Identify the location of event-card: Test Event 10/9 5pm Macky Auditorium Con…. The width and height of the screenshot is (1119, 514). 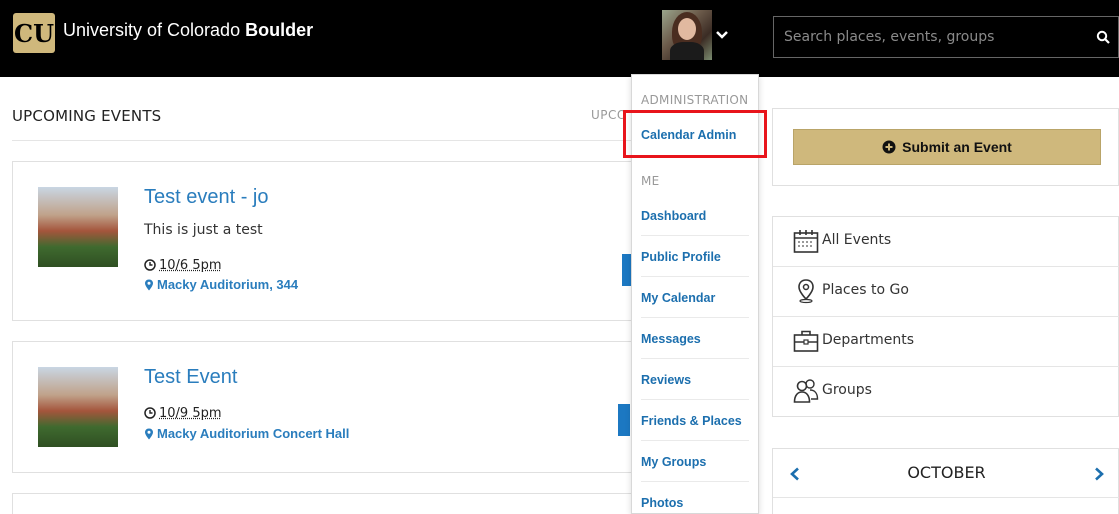
(332, 407).